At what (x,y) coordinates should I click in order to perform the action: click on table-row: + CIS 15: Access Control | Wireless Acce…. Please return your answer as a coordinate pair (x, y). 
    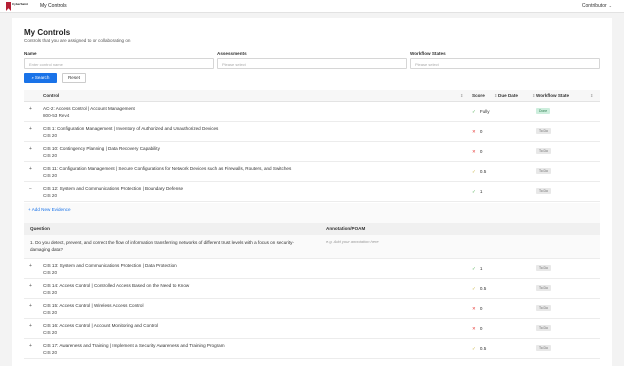
    Looking at the image, I should click on (312, 309).